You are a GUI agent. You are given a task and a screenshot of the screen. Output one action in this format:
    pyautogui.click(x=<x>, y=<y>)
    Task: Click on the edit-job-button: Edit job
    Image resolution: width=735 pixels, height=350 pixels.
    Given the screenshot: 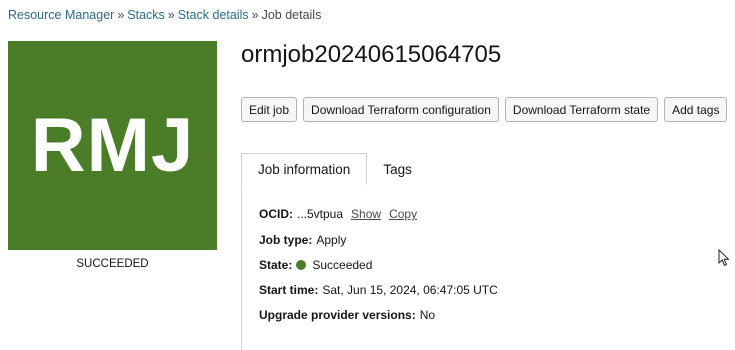 What is the action you would take?
    pyautogui.click(x=269, y=109)
    